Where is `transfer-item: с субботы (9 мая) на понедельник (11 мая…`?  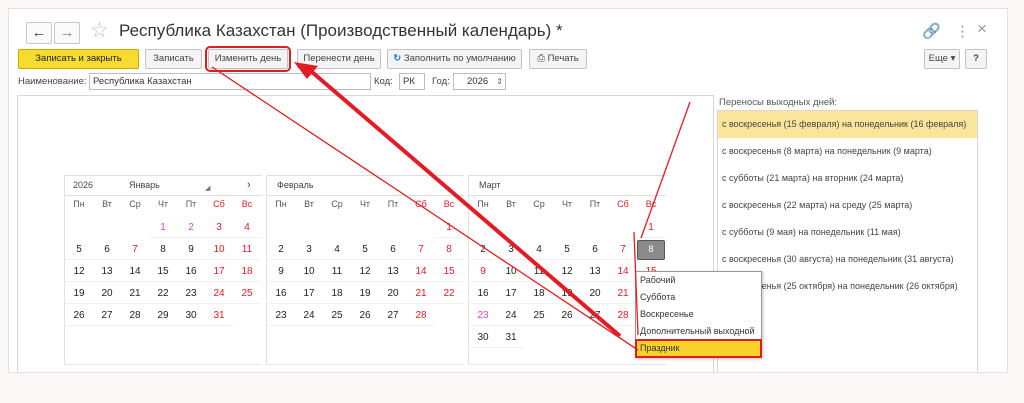 transfer-item: с субботы (9 мая) на понедельник (11 мая… is located at coordinates (847, 232).